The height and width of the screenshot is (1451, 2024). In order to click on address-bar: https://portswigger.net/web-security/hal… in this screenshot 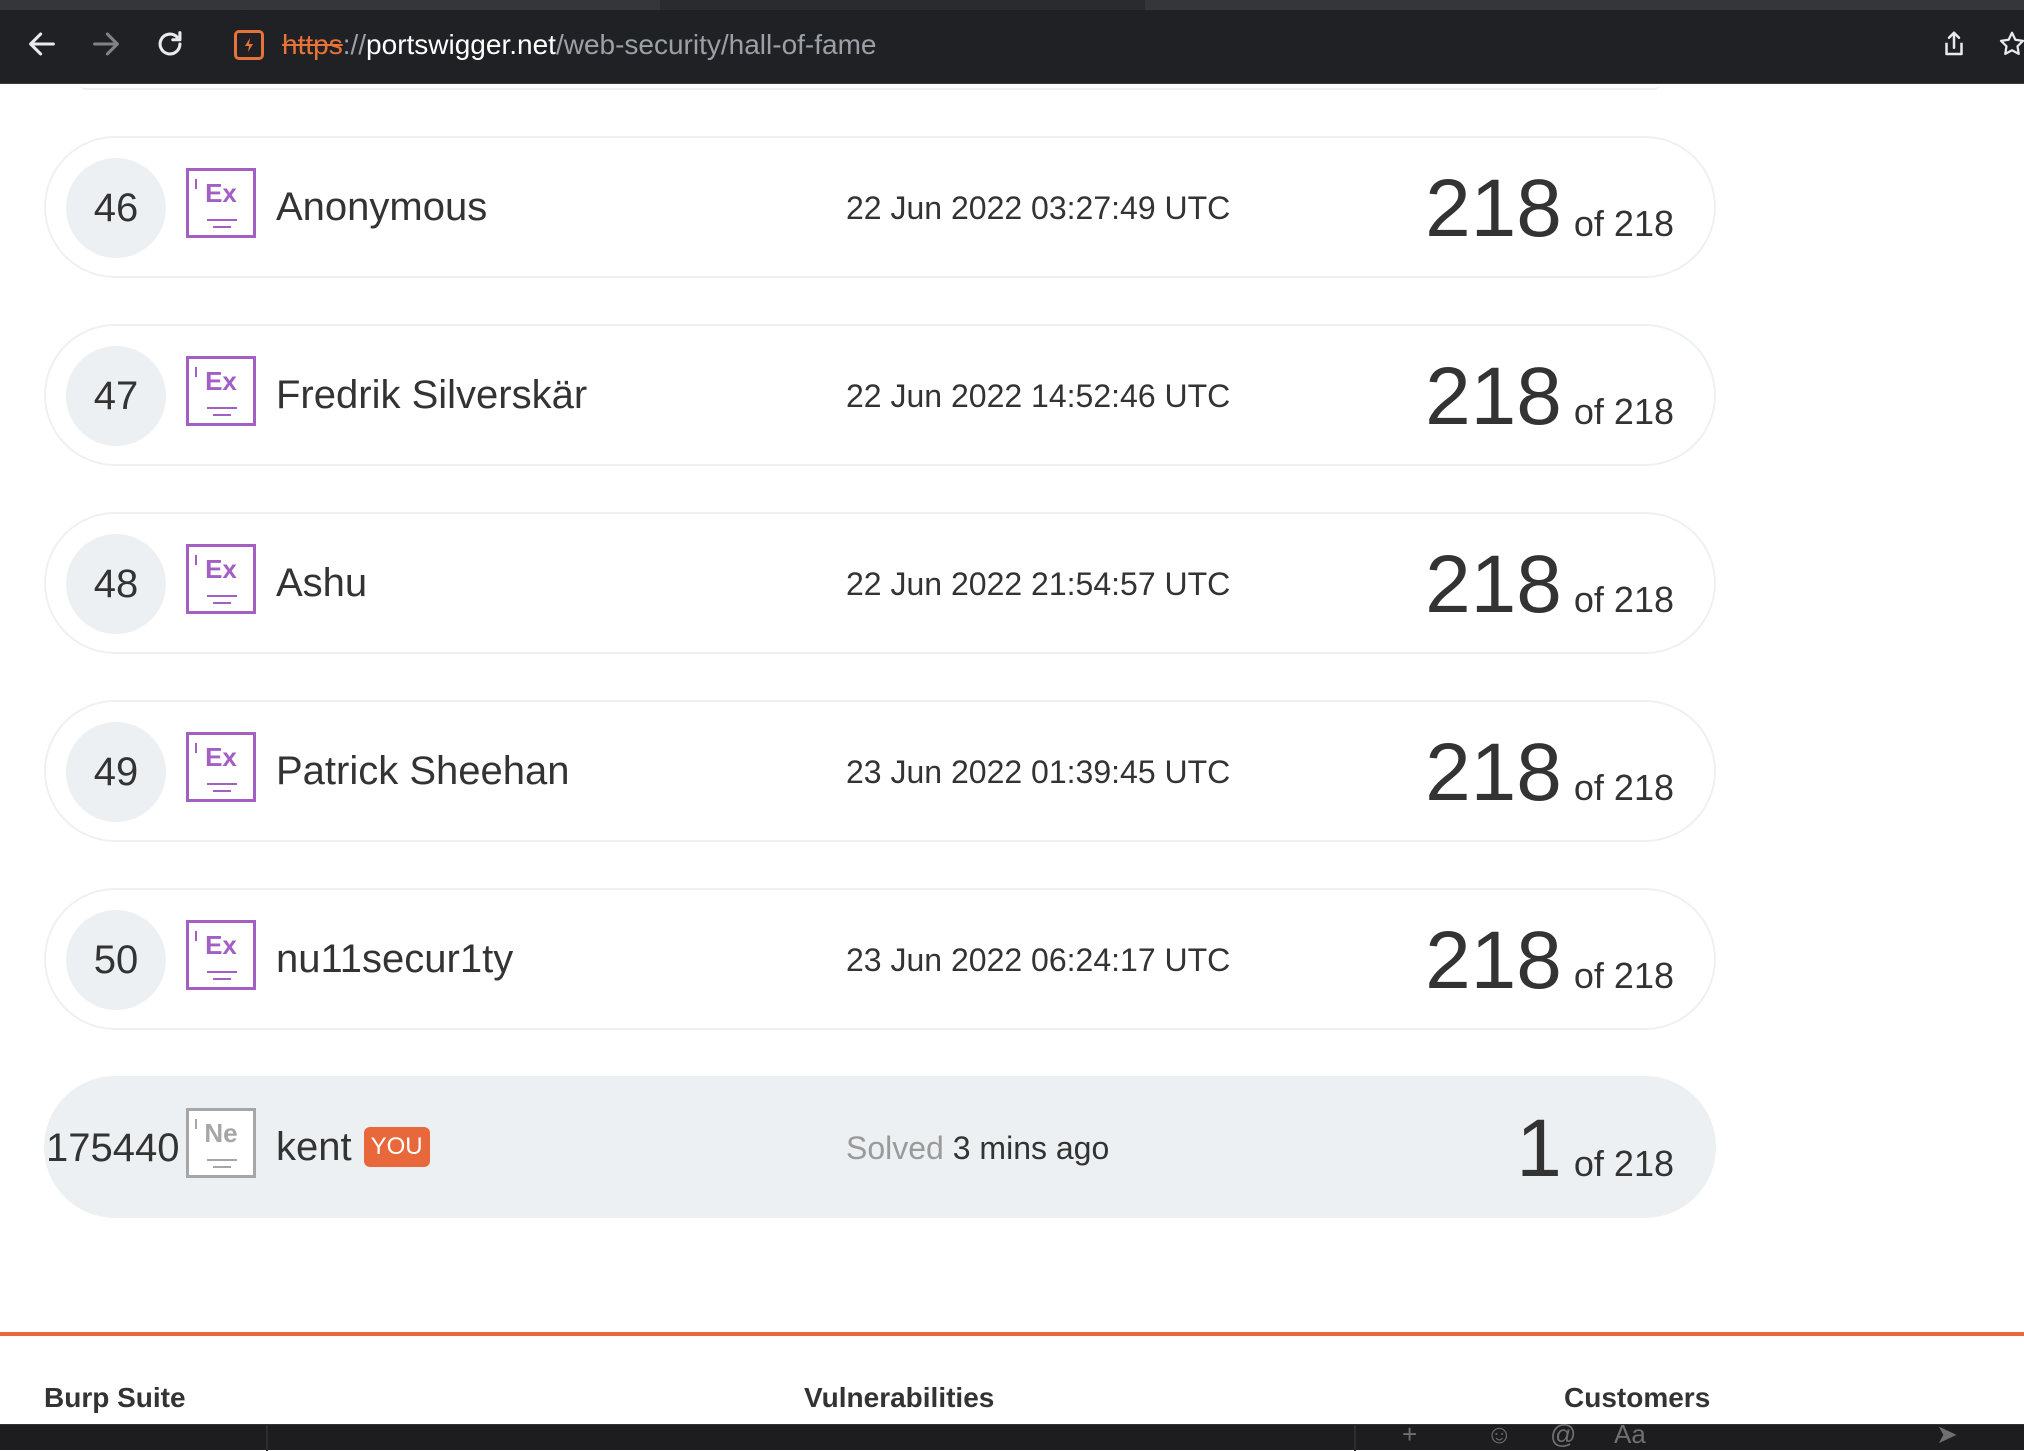, I will do `click(1066, 45)`.